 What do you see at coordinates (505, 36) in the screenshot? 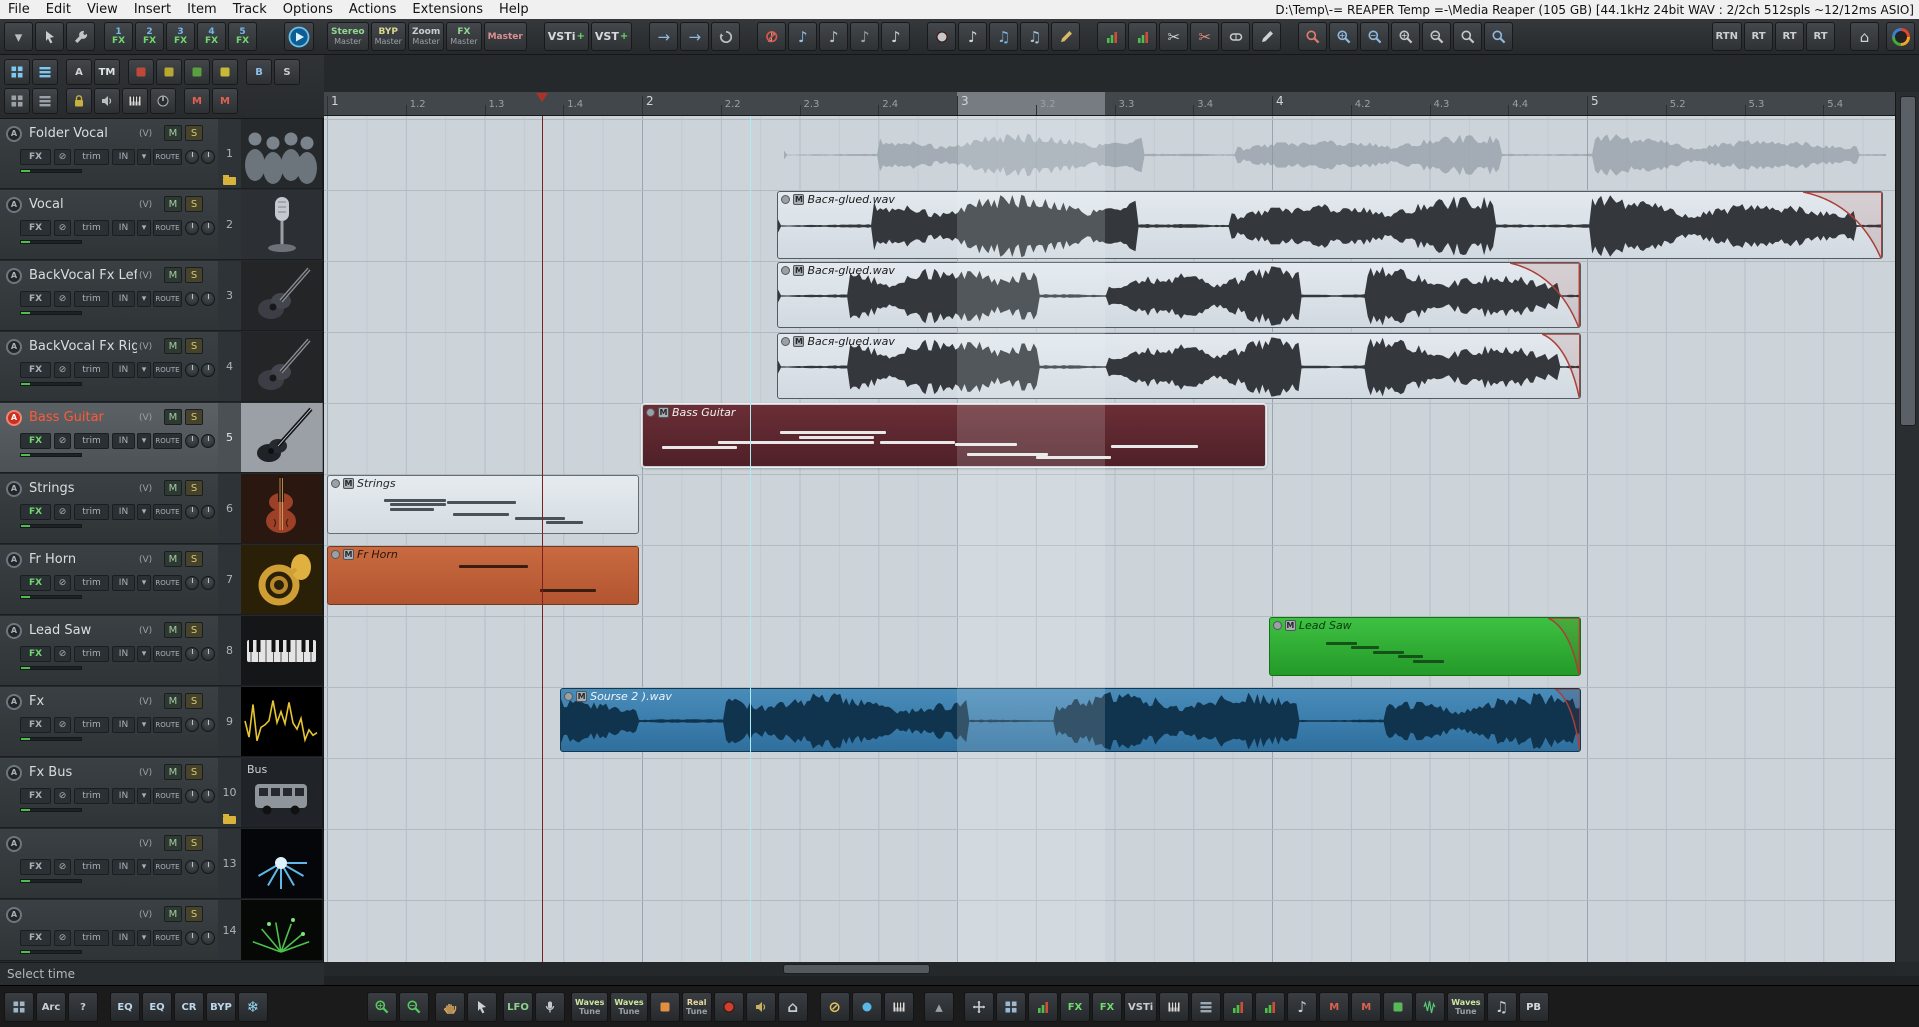
I see `master-solo-button: Master` at bounding box center [505, 36].